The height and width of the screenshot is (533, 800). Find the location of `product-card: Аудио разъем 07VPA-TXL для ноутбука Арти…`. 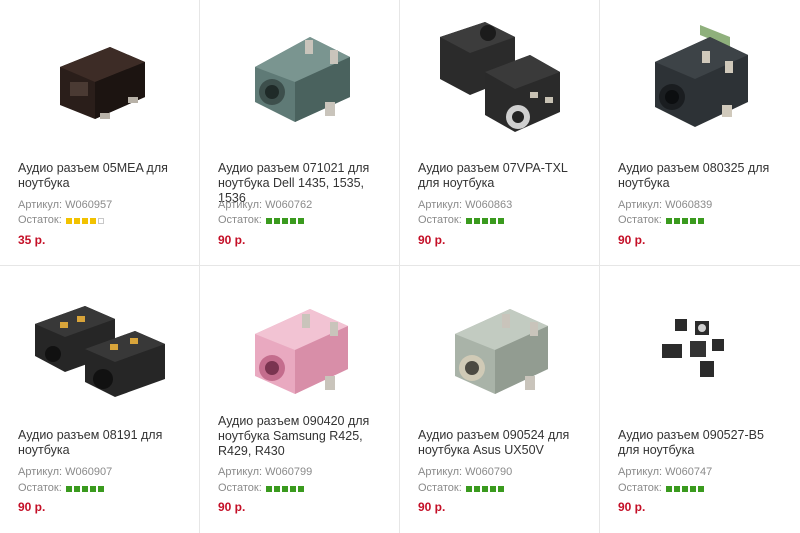

product-card: Аудио разъем 07VPA-TXL для ноутбука Арти… is located at coordinates (500, 133).